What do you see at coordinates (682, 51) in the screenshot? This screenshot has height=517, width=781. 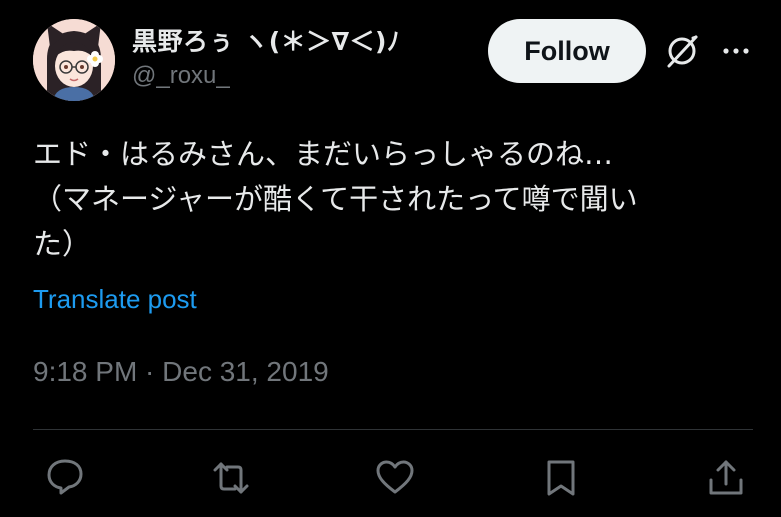 I see `grok-icon` at bounding box center [682, 51].